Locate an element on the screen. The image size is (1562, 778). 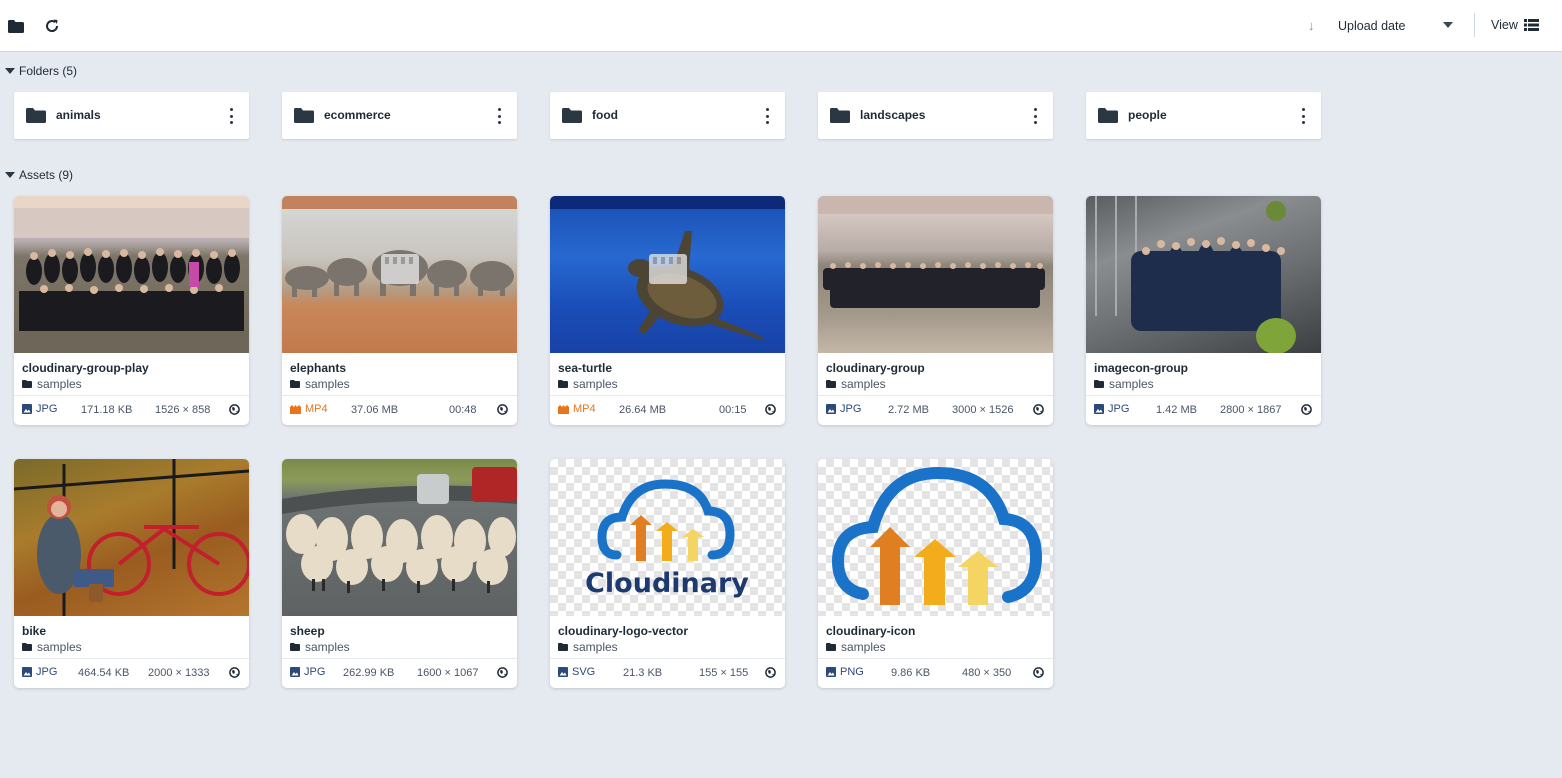
folders-section-toggle: Folders (5) is located at coordinates (41, 71).